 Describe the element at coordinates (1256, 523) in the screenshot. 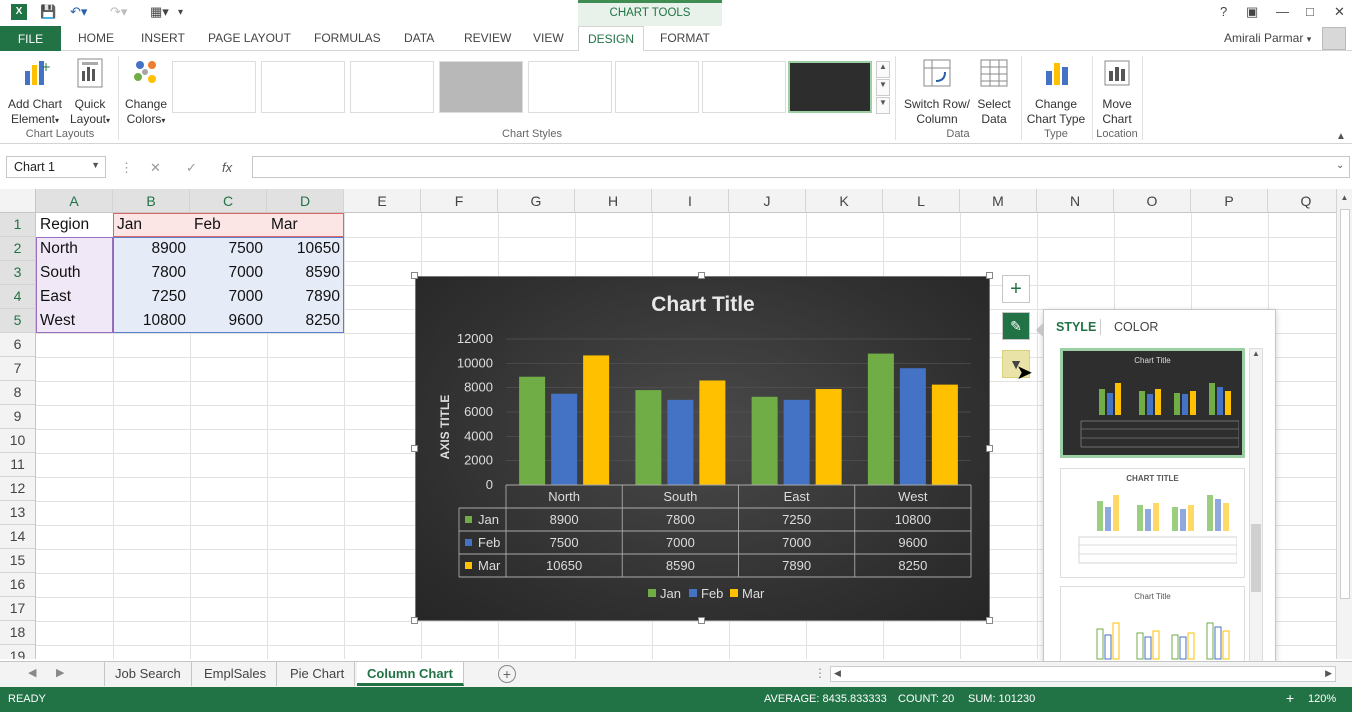

I see `pane-scrollbar: ▲ ▼` at that location.